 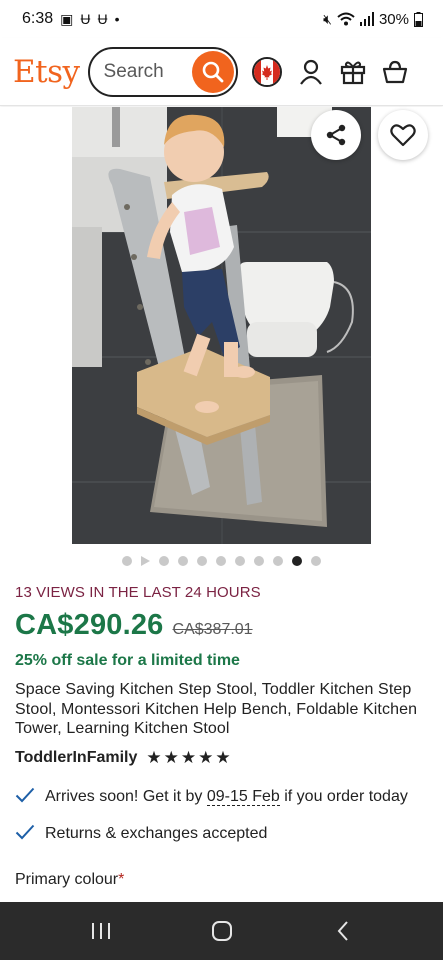 I want to click on search-icon, so click(x=212, y=71).